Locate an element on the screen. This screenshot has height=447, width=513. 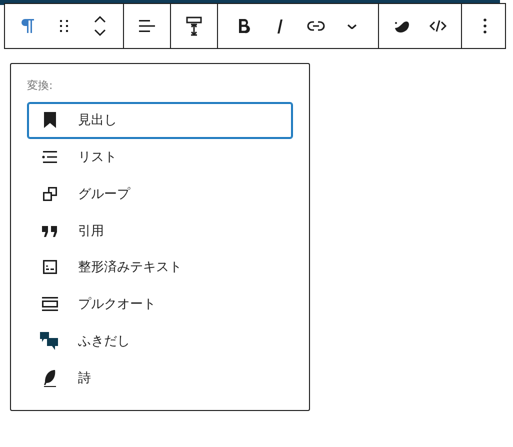
more-options-icon is located at coordinates (485, 26).